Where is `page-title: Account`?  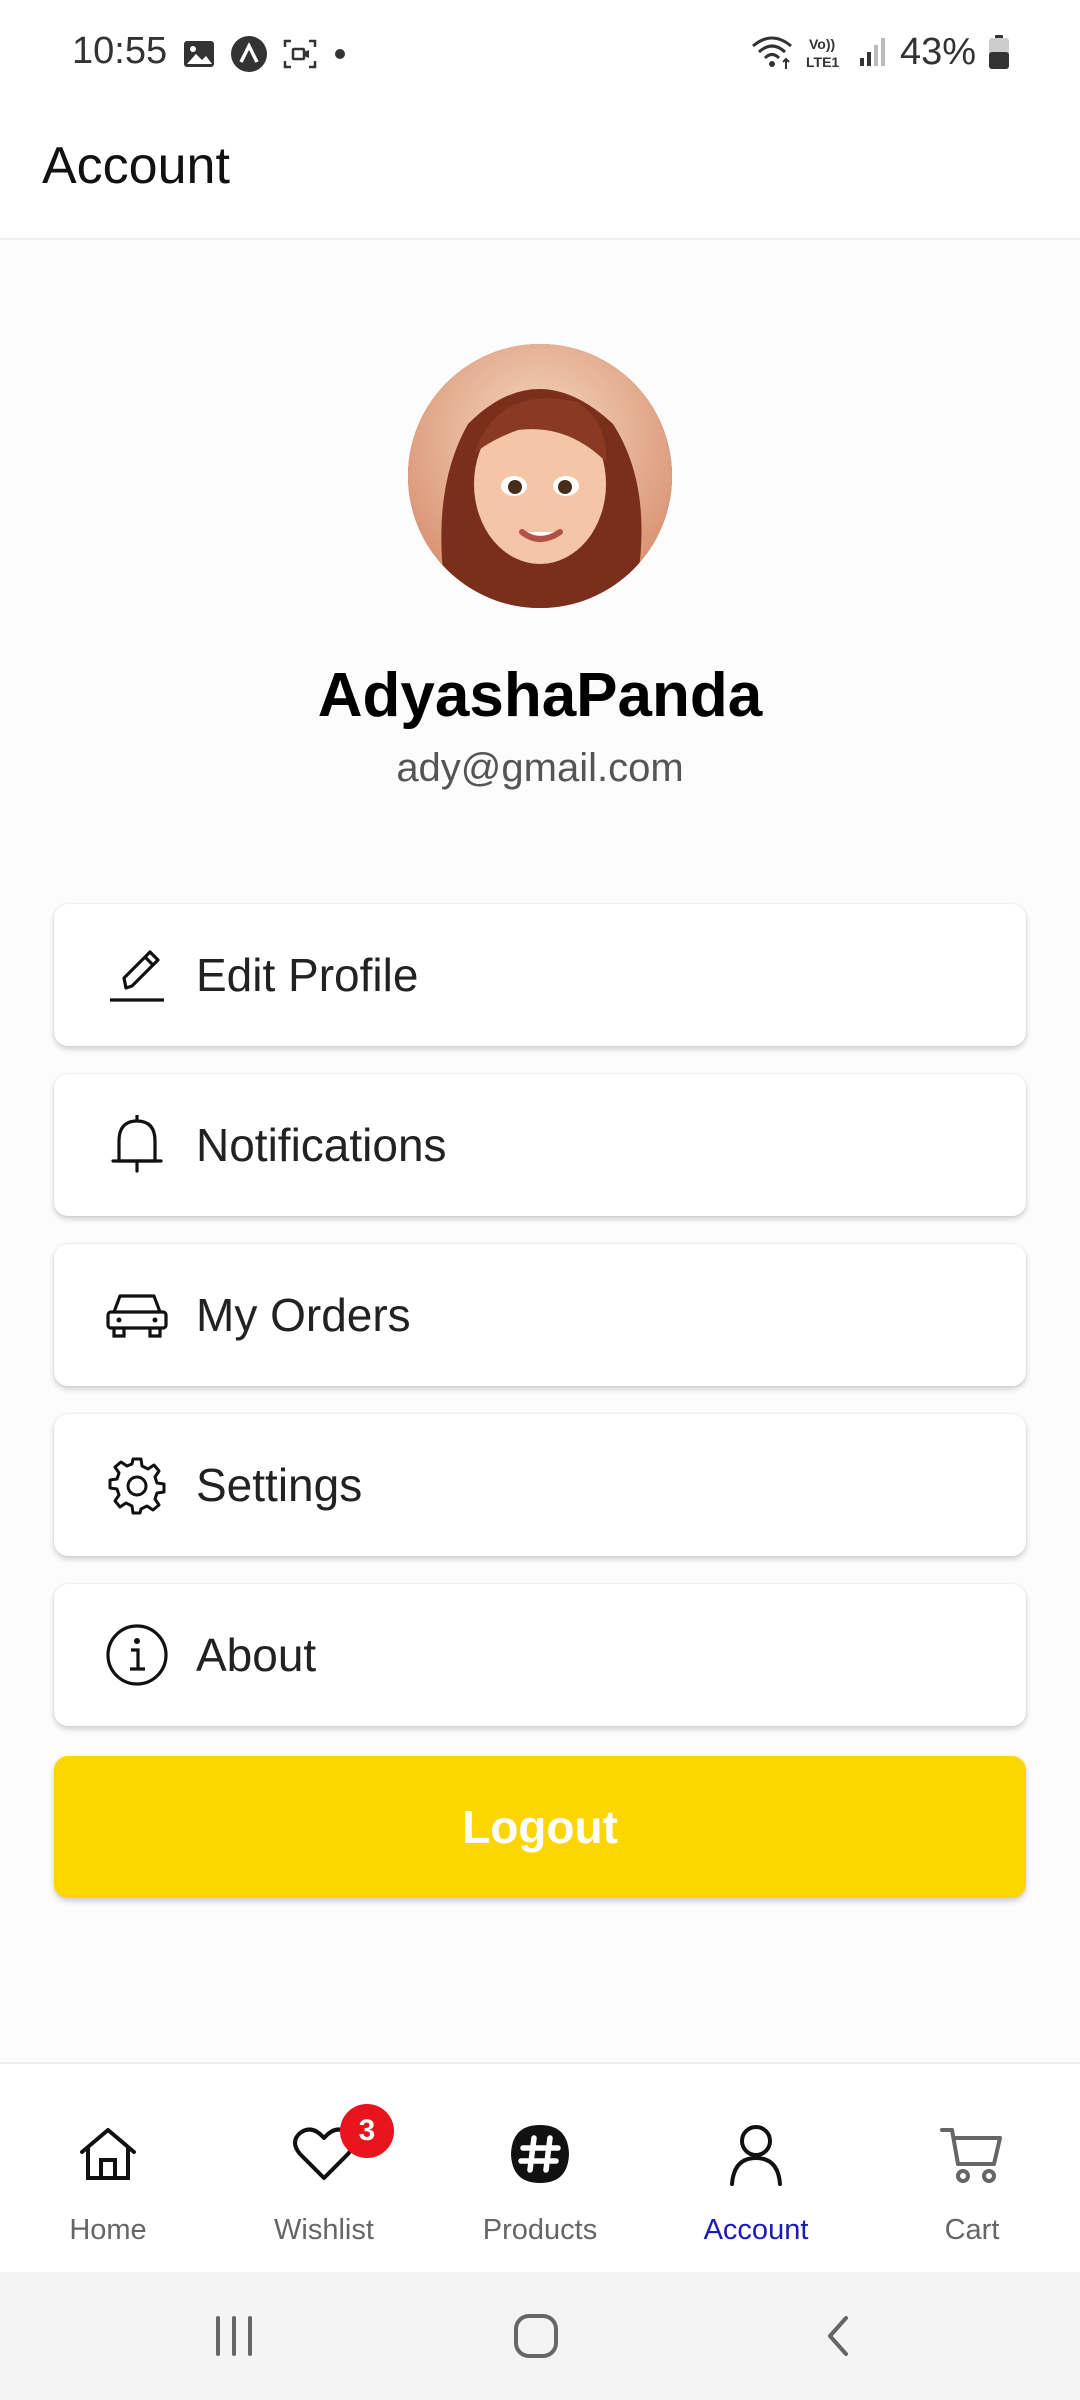
page-title: Account is located at coordinates (136, 166).